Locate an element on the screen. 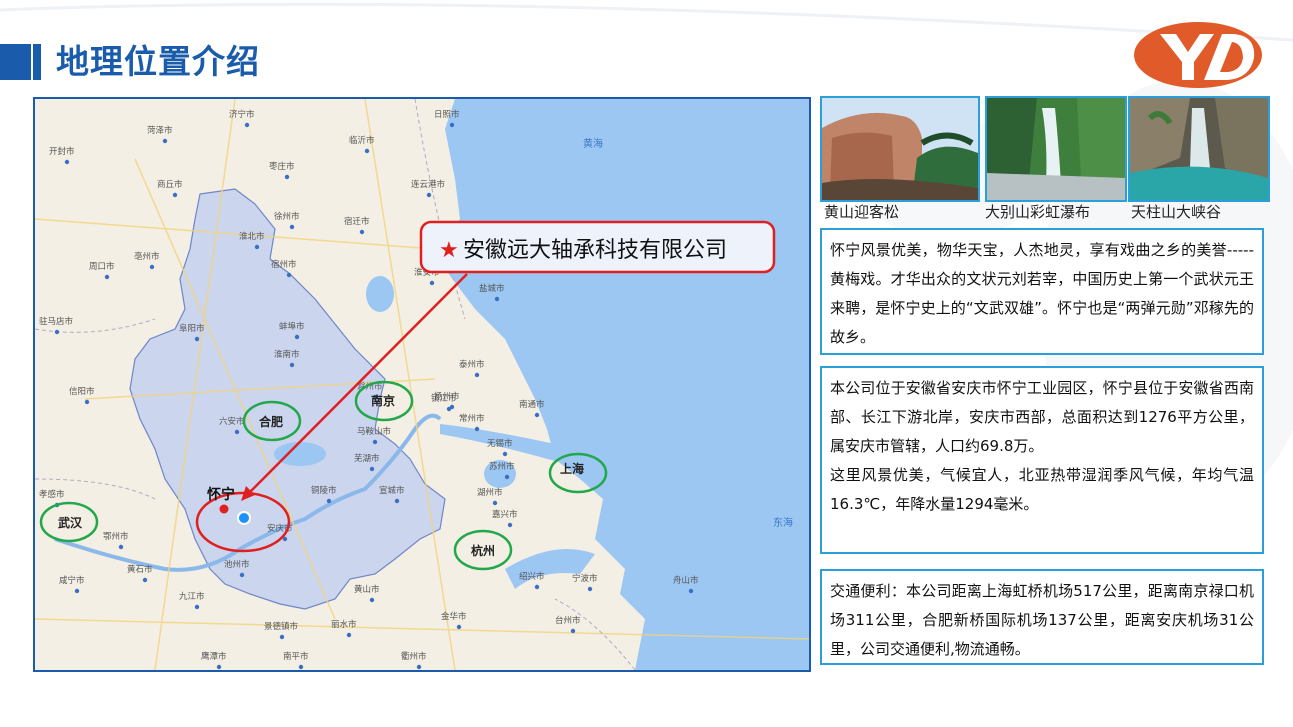 The height and width of the screenshot is (727, 1293). tianzhushan-image is located at coordinates (1199, 149).